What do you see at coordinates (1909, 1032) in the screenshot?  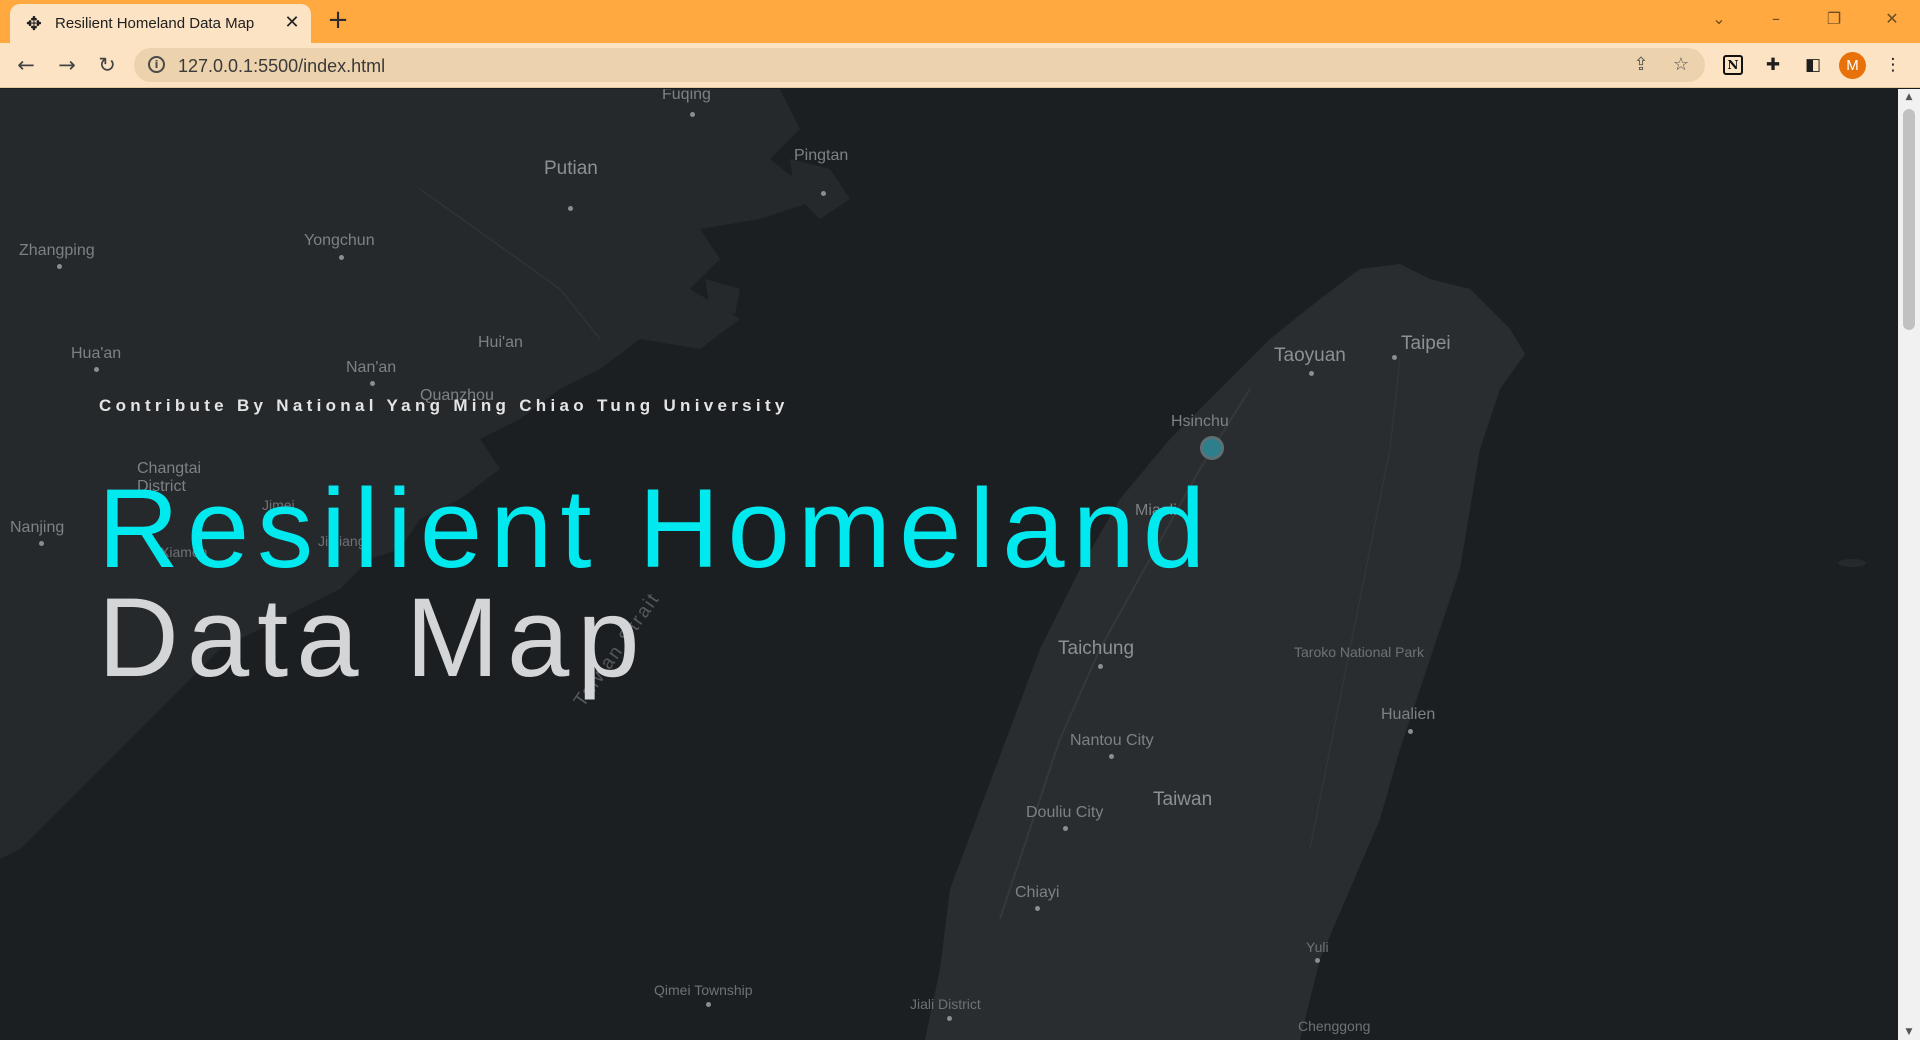 I see `scroll-down-arrow-icon: ▼` at bounding box center [1909, 1032].